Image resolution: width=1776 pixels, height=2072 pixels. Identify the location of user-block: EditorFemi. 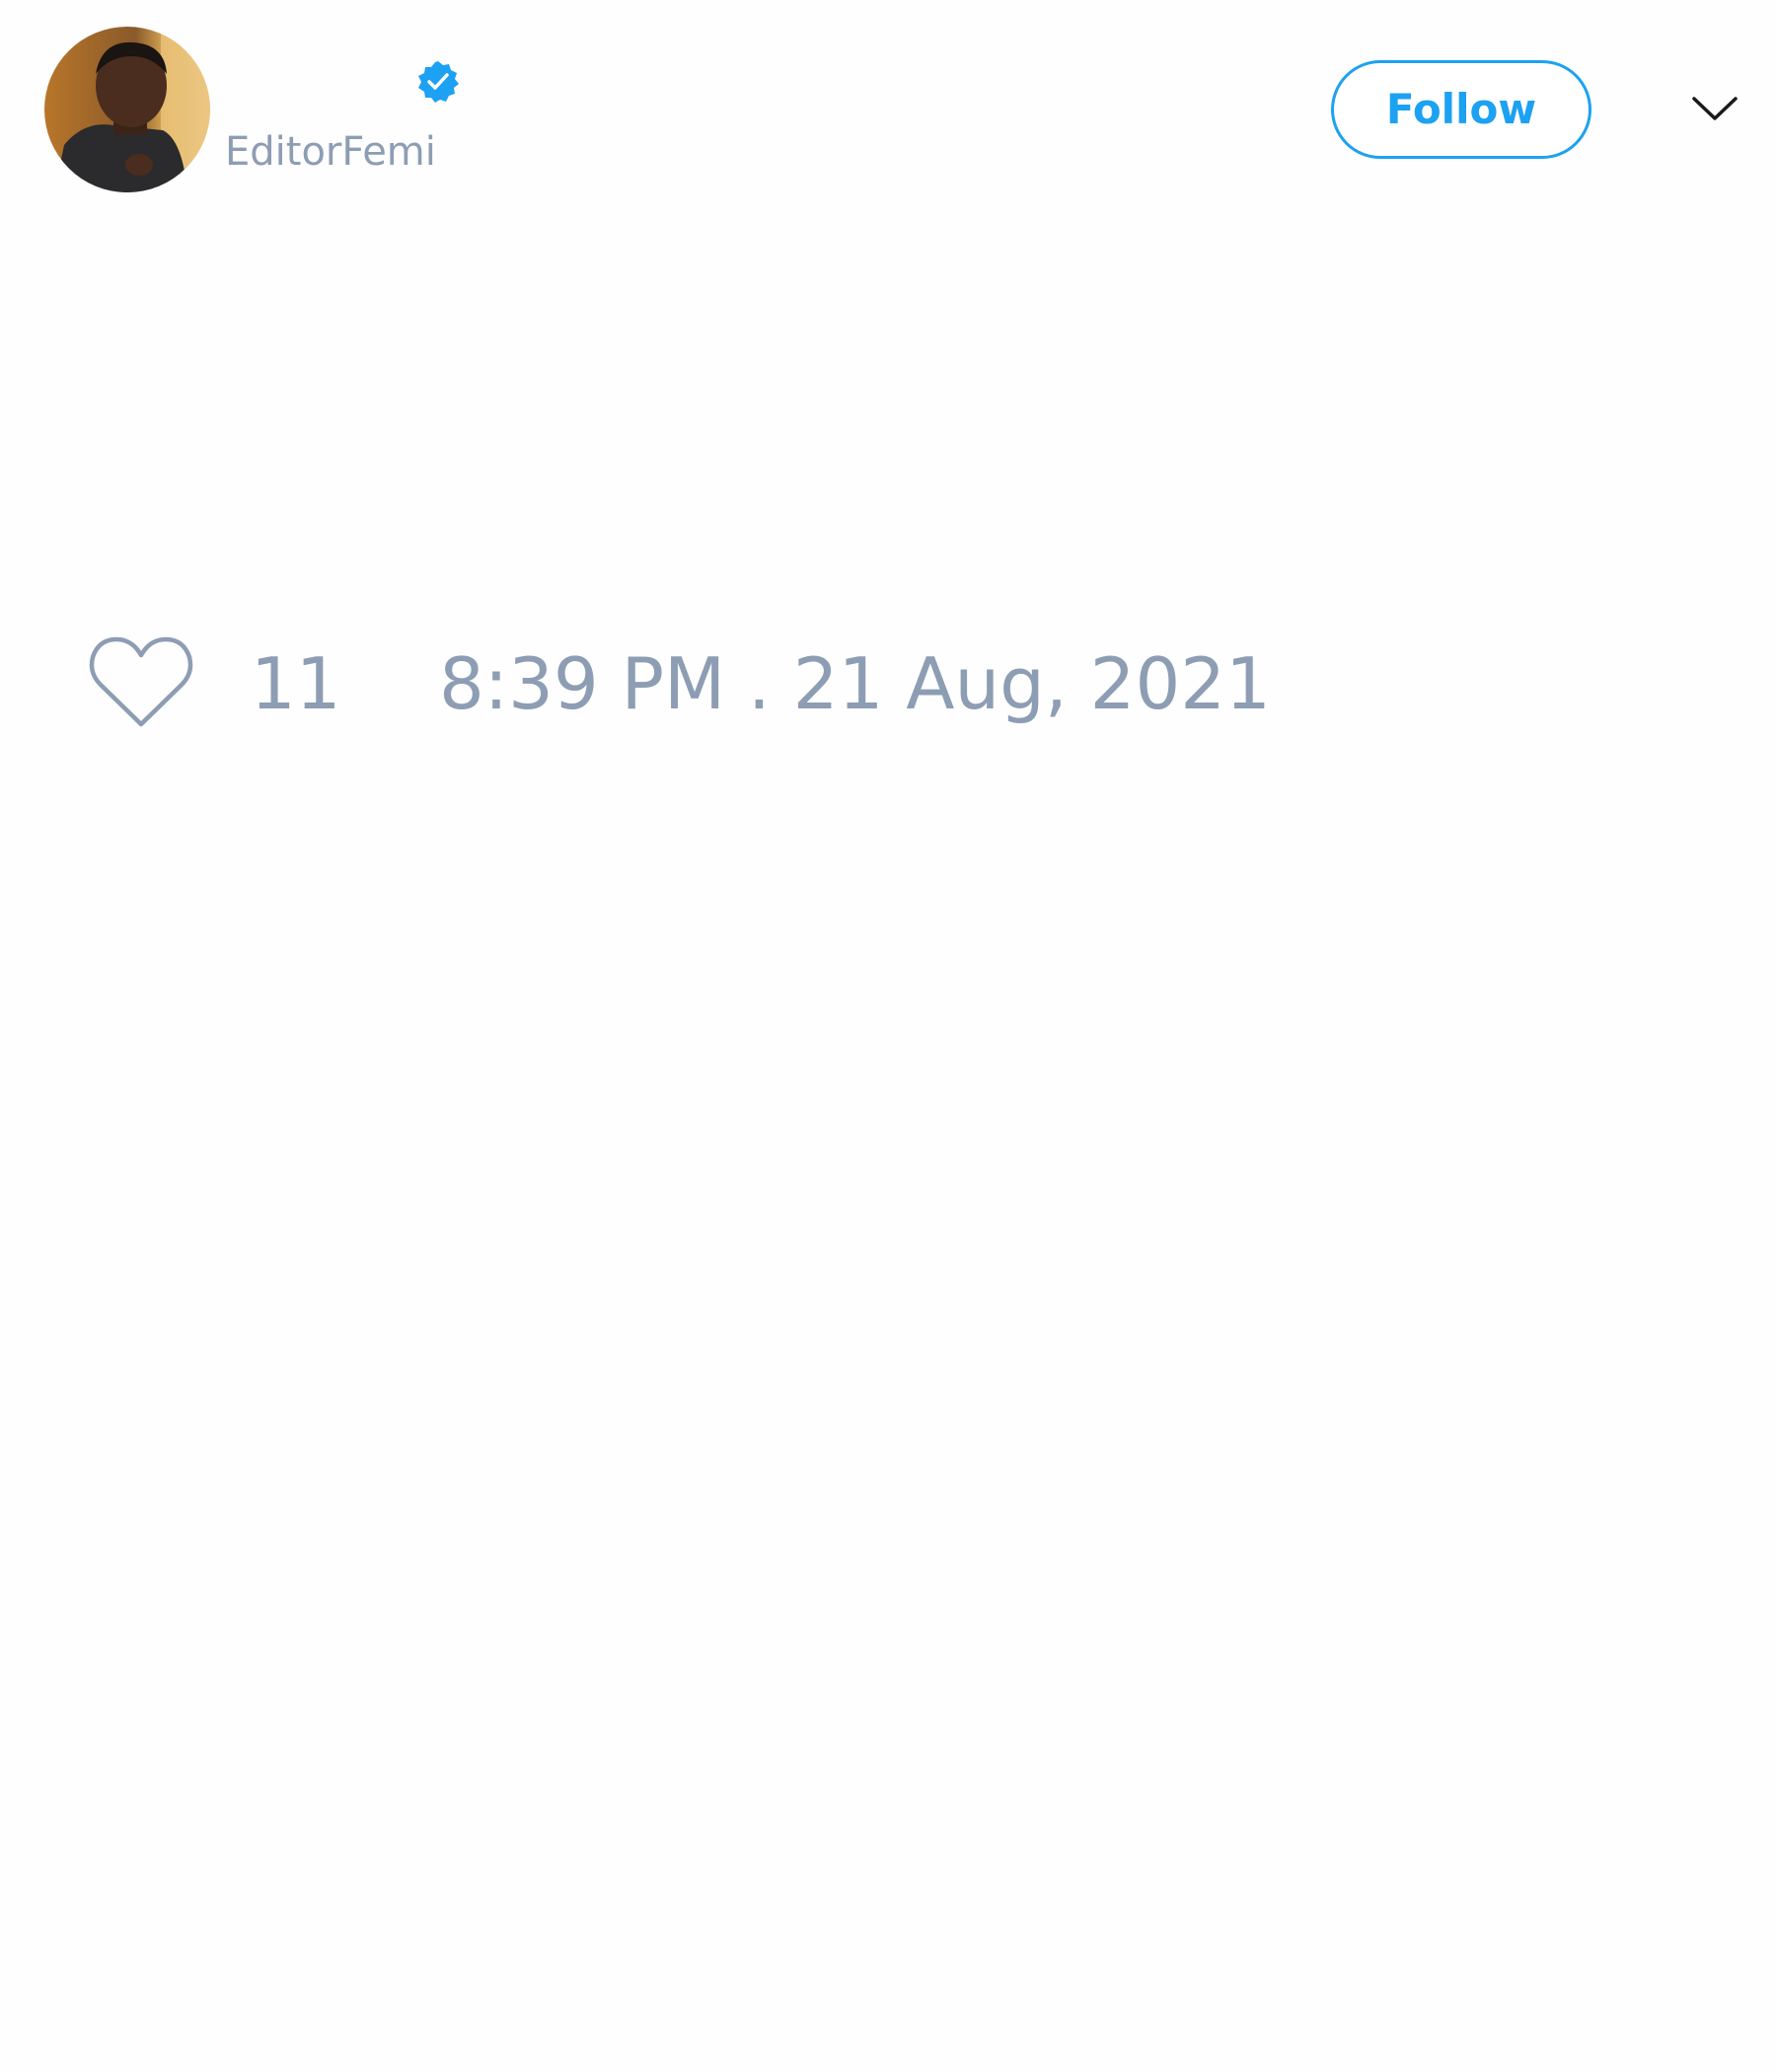
(472, 112).